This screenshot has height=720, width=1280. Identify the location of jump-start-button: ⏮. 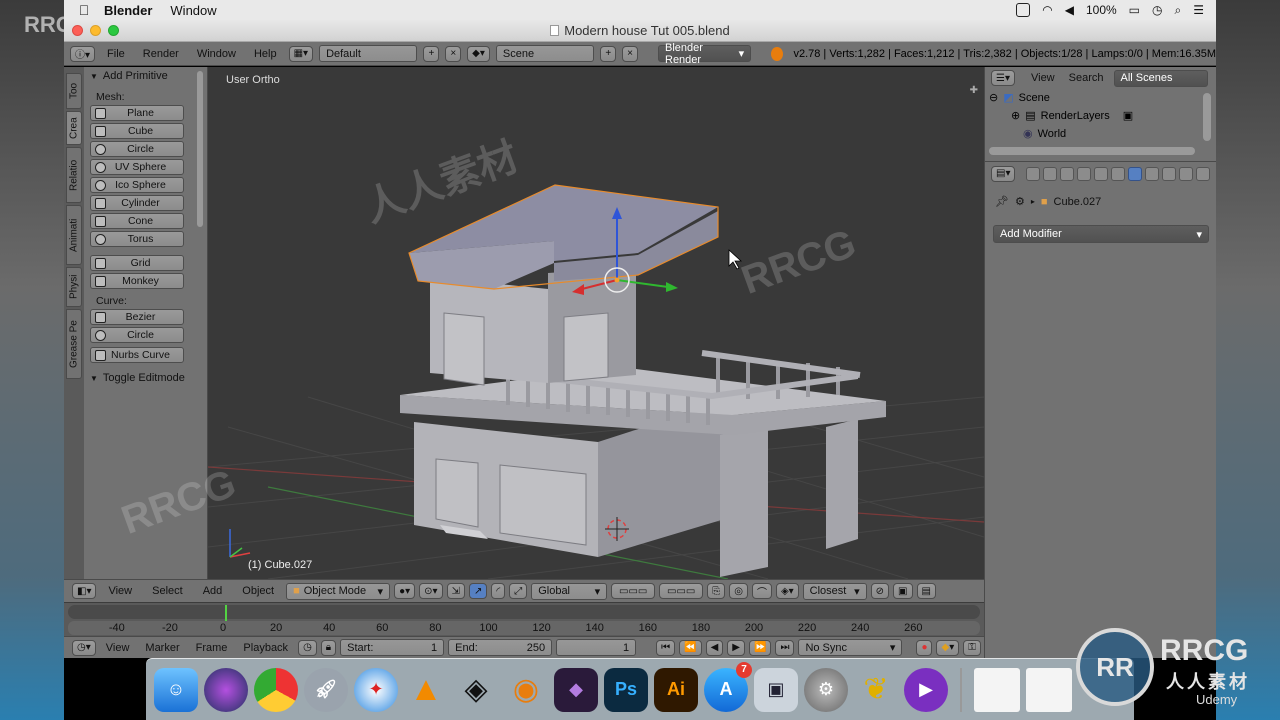
(666, 647).